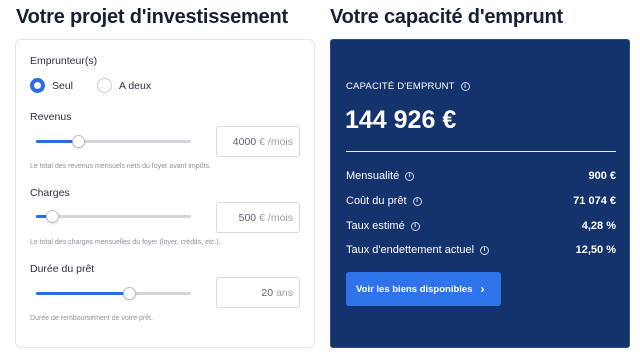 The width and height of the screenshot is (640, 358). What do you see at coordinates (129, 293) in the screenshot?
I see `duree-slider-thumb` at bounding box center [129, 293].